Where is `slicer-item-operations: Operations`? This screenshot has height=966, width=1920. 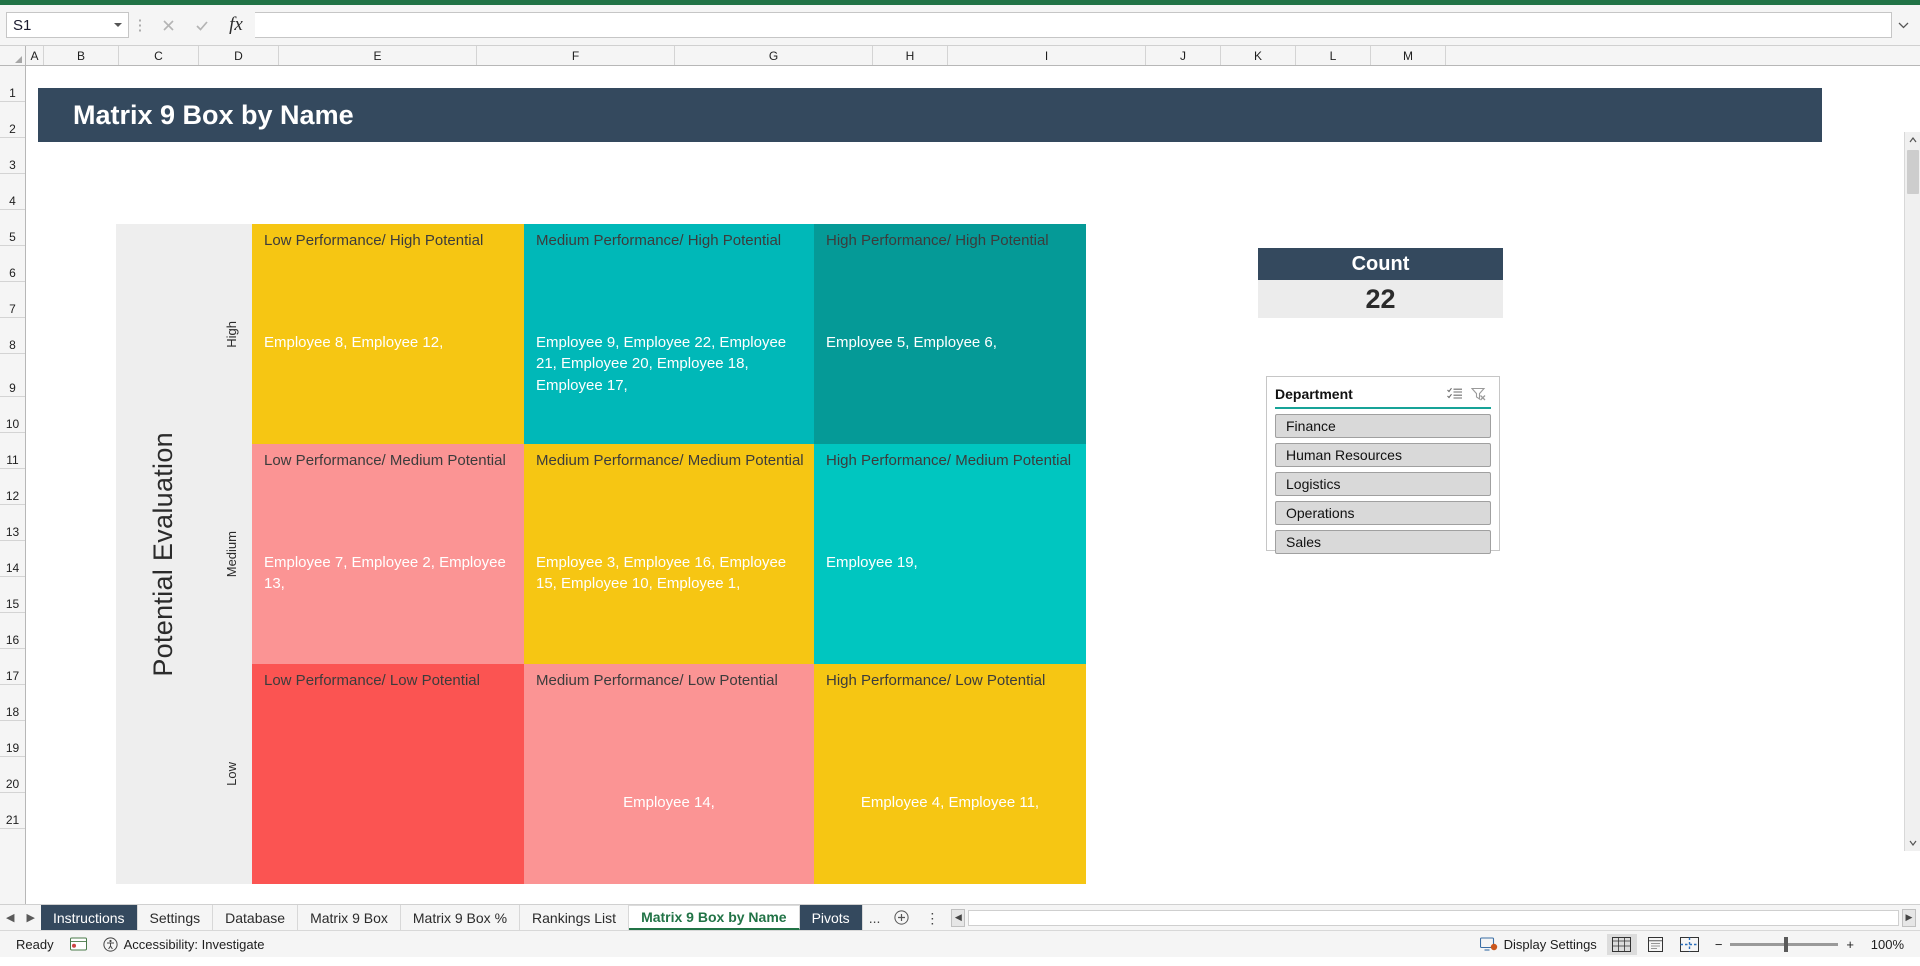
slicer-item-operations: Operations is located at coordinates (1383, 513).